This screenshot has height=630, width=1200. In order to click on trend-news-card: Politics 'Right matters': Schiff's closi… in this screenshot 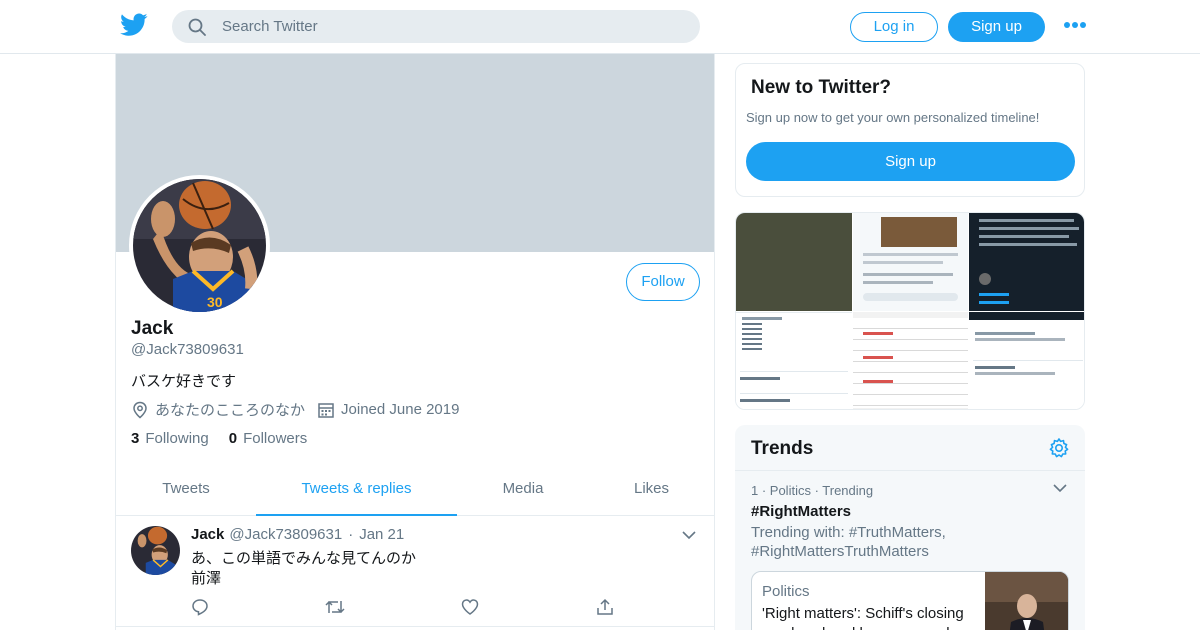, I will do `click(910, 600)`.